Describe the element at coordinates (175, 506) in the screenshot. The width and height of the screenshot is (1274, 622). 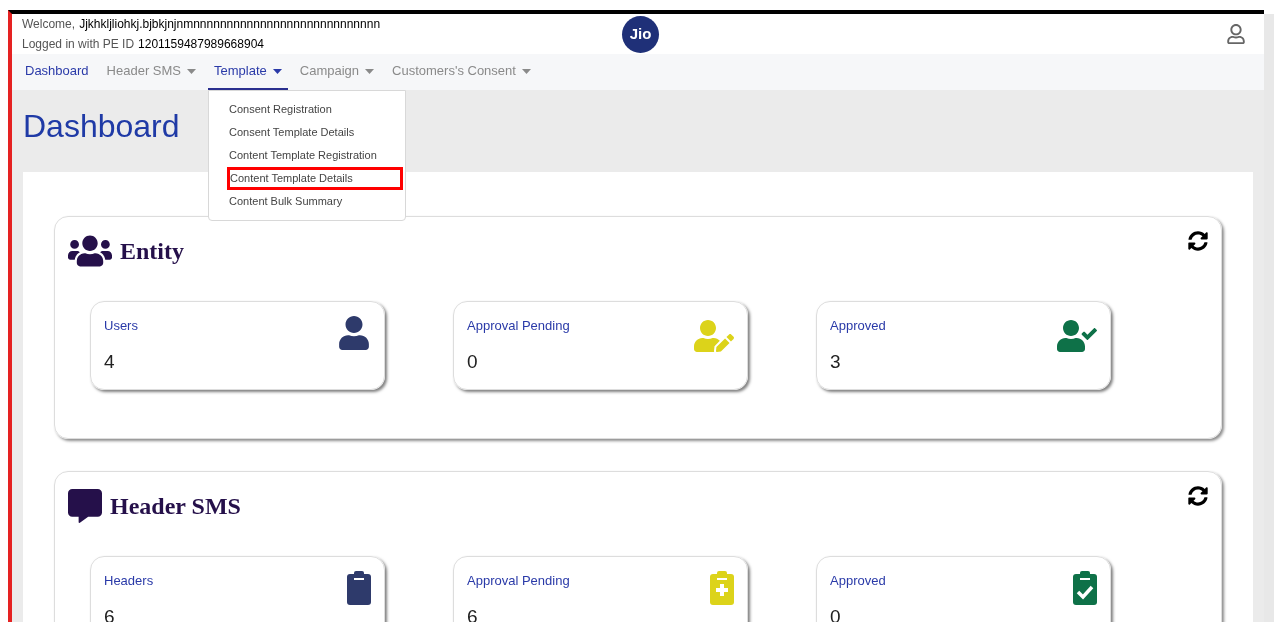
I see `section-title: Header SMS` at that location.